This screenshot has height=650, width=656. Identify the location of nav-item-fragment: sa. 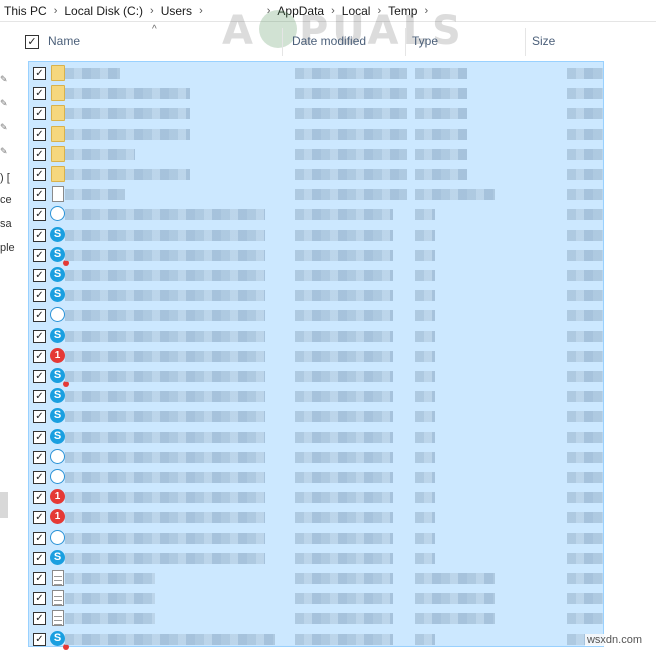
(6, 224).